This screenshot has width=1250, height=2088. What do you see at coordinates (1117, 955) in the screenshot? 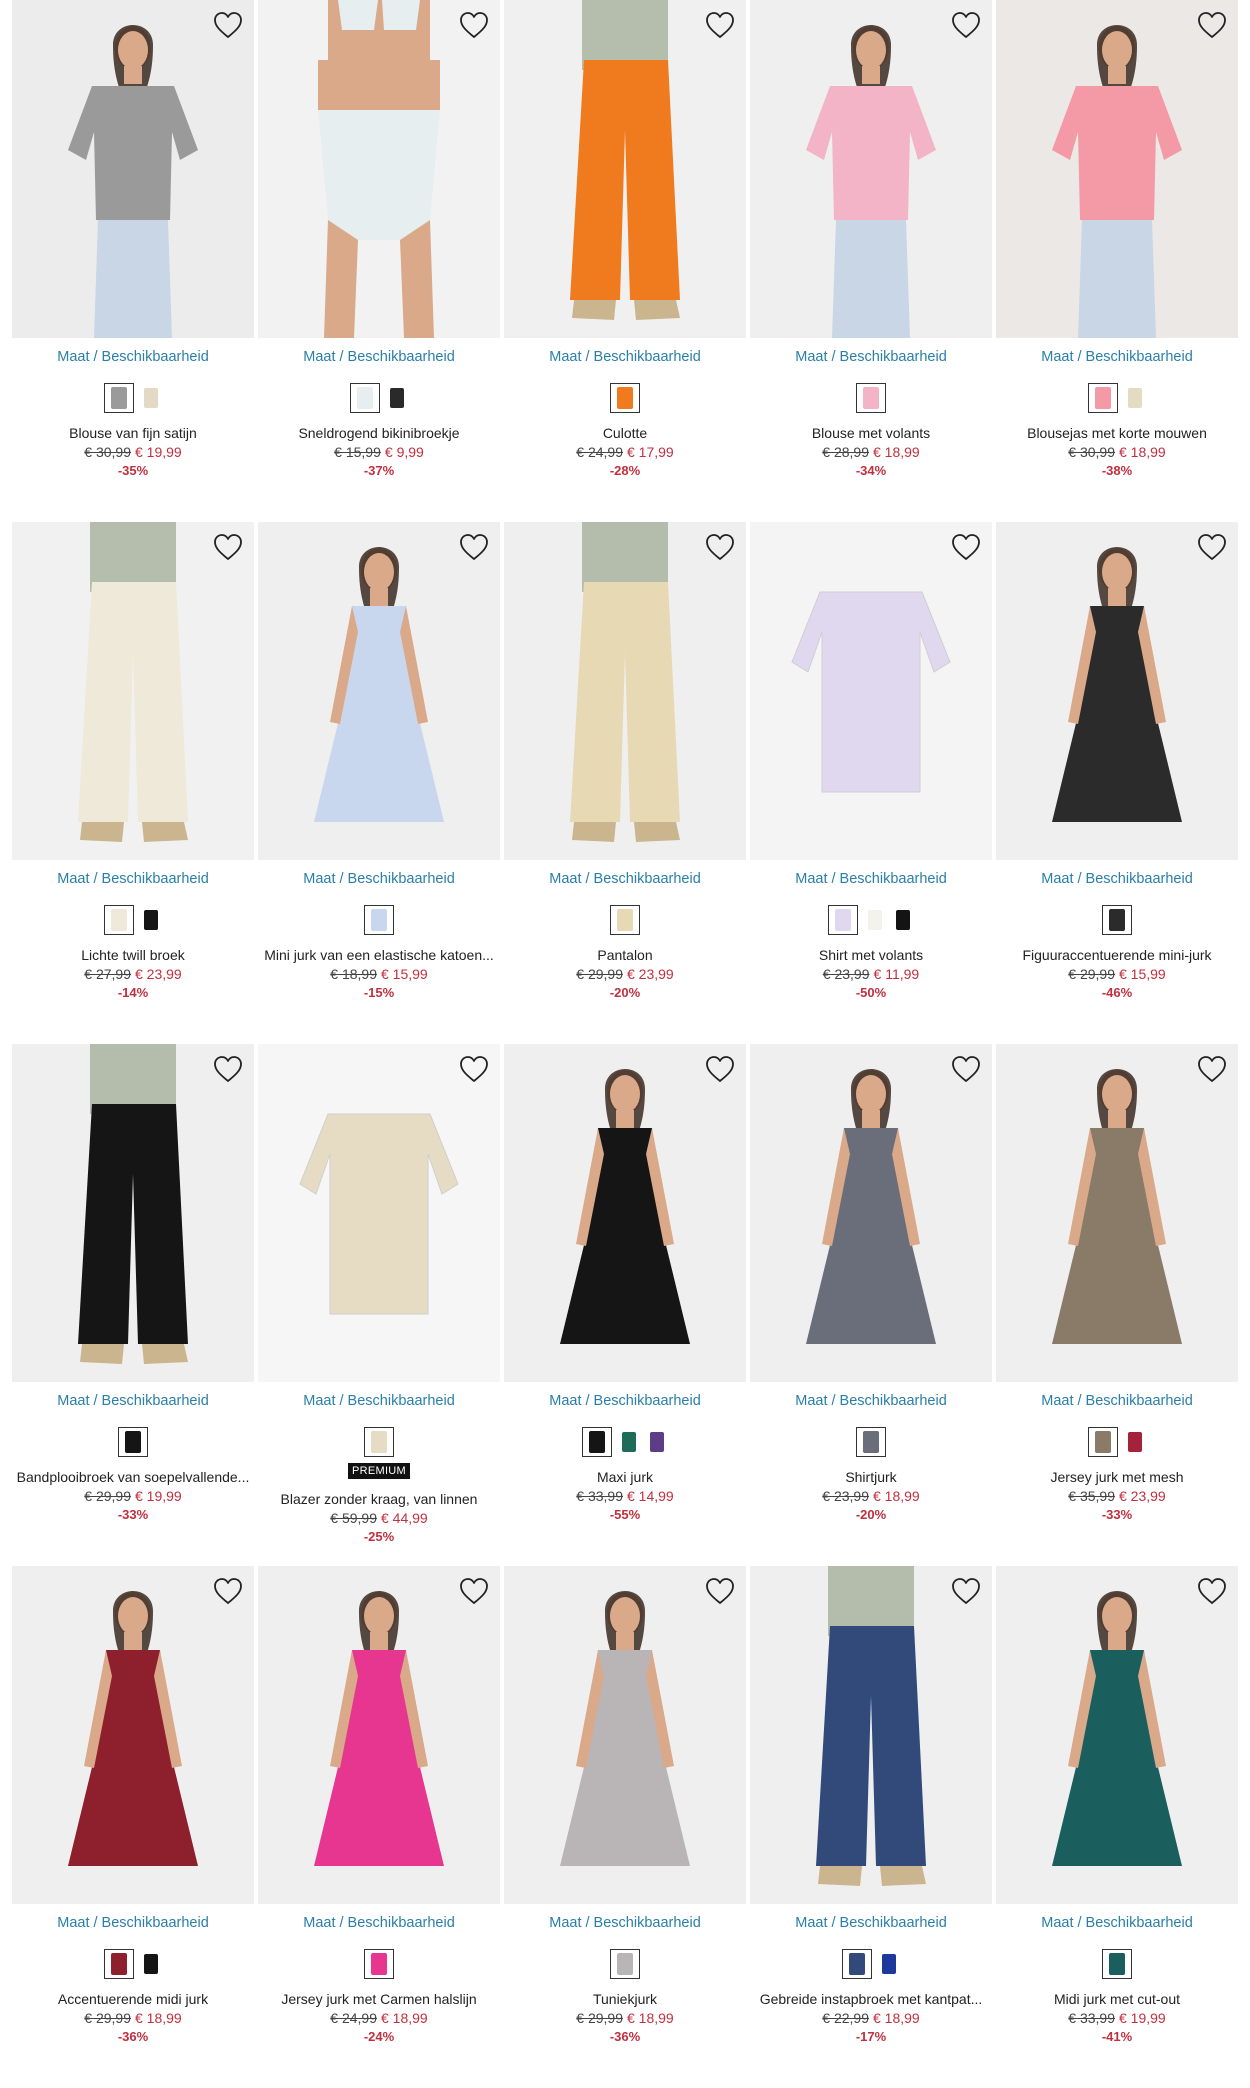
I see `product-name: Figuuraccentuerende mini-jurk` at bounding box center [1117, 955].